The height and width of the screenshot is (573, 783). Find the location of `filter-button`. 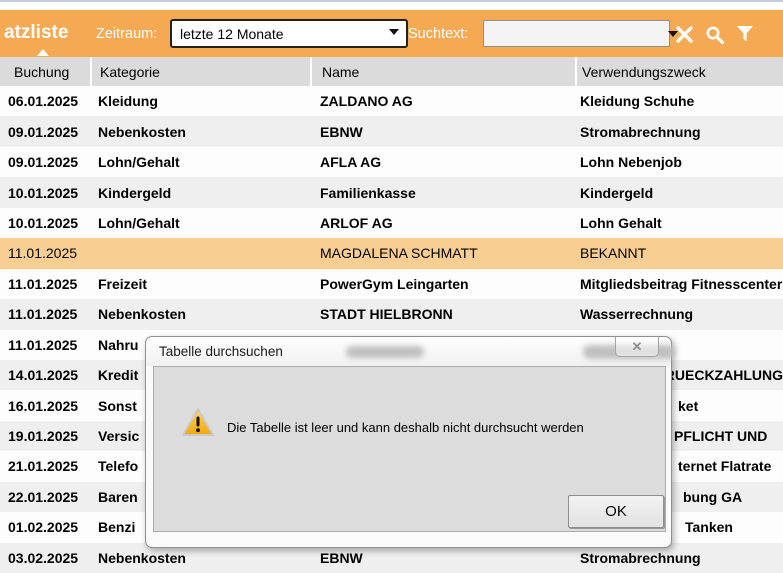

filter-button is located at coordinates (745, 36).